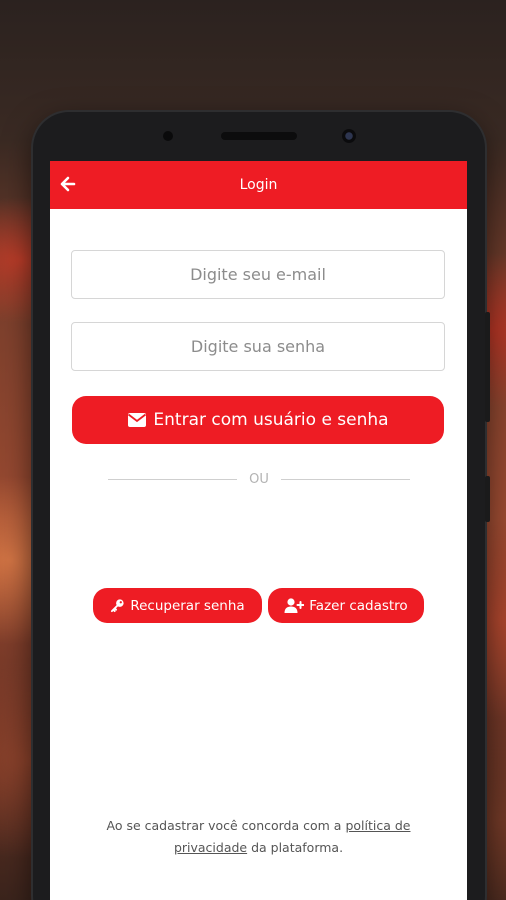  I want to click on envelope-icon, so click(137, 420).